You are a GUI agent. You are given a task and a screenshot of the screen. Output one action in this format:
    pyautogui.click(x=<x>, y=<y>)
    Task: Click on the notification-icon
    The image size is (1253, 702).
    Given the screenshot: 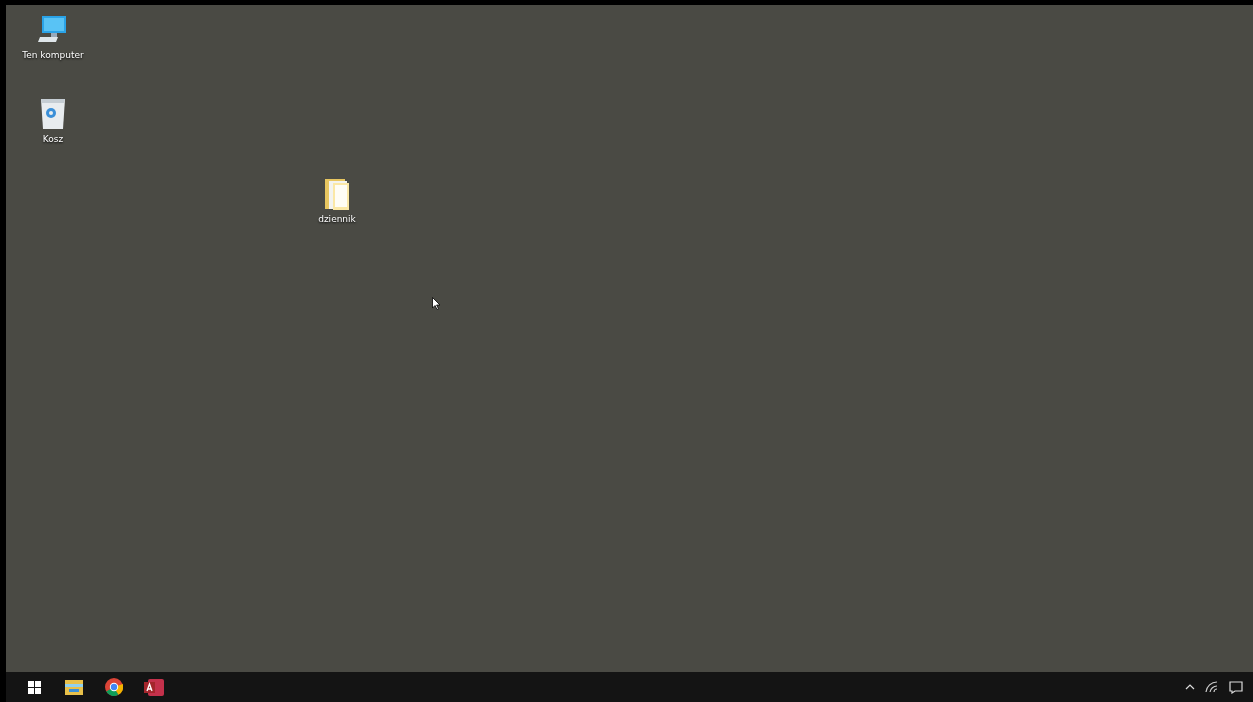 What is the action you would take?
    pyautogui.click(x=1236, y=687)
    